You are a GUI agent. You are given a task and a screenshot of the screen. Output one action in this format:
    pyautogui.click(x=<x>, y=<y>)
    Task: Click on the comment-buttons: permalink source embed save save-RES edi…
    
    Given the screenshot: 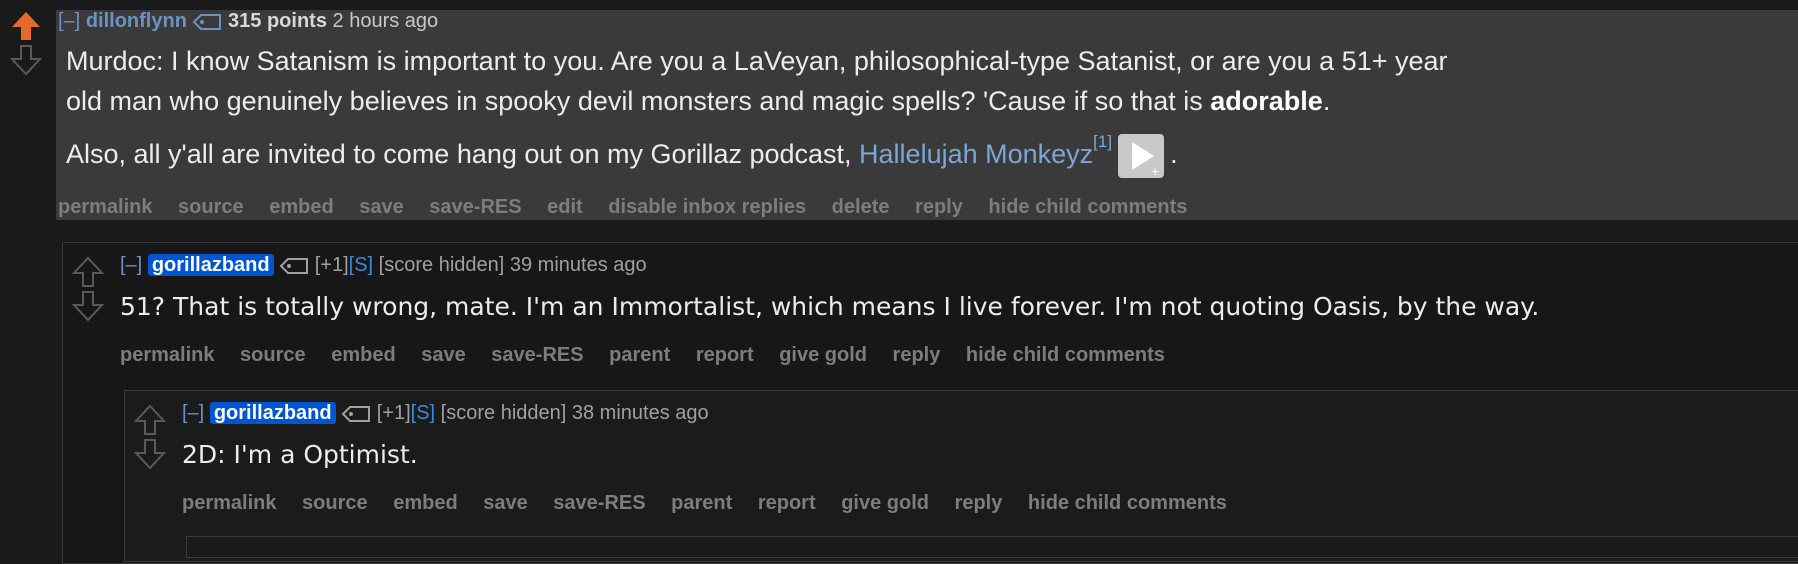 What is the action you would take?
    pyautogui.click(x=632, y=207)
    